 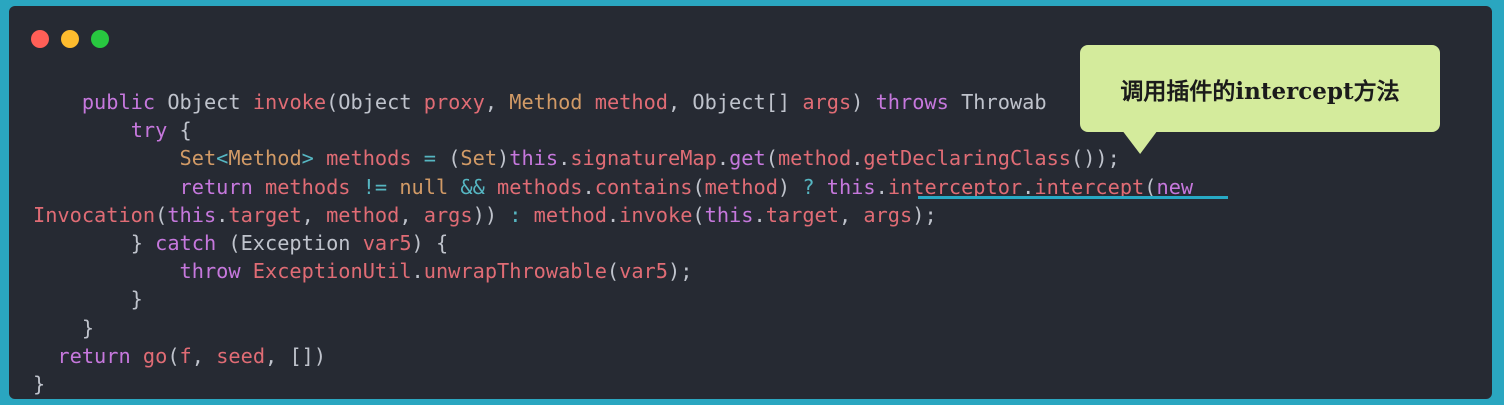 What do you see at coordinates (521, 214) in the screenshot?
I see `code-token: :` at bounding box center [521, 214].